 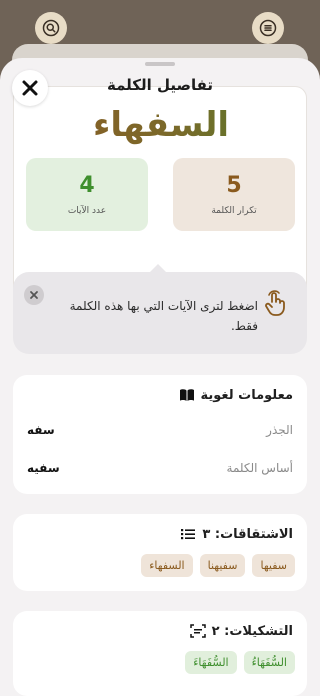 I want to click on ayat-count-stat: 4 عدد الآيات, so click(x=87, y=194).